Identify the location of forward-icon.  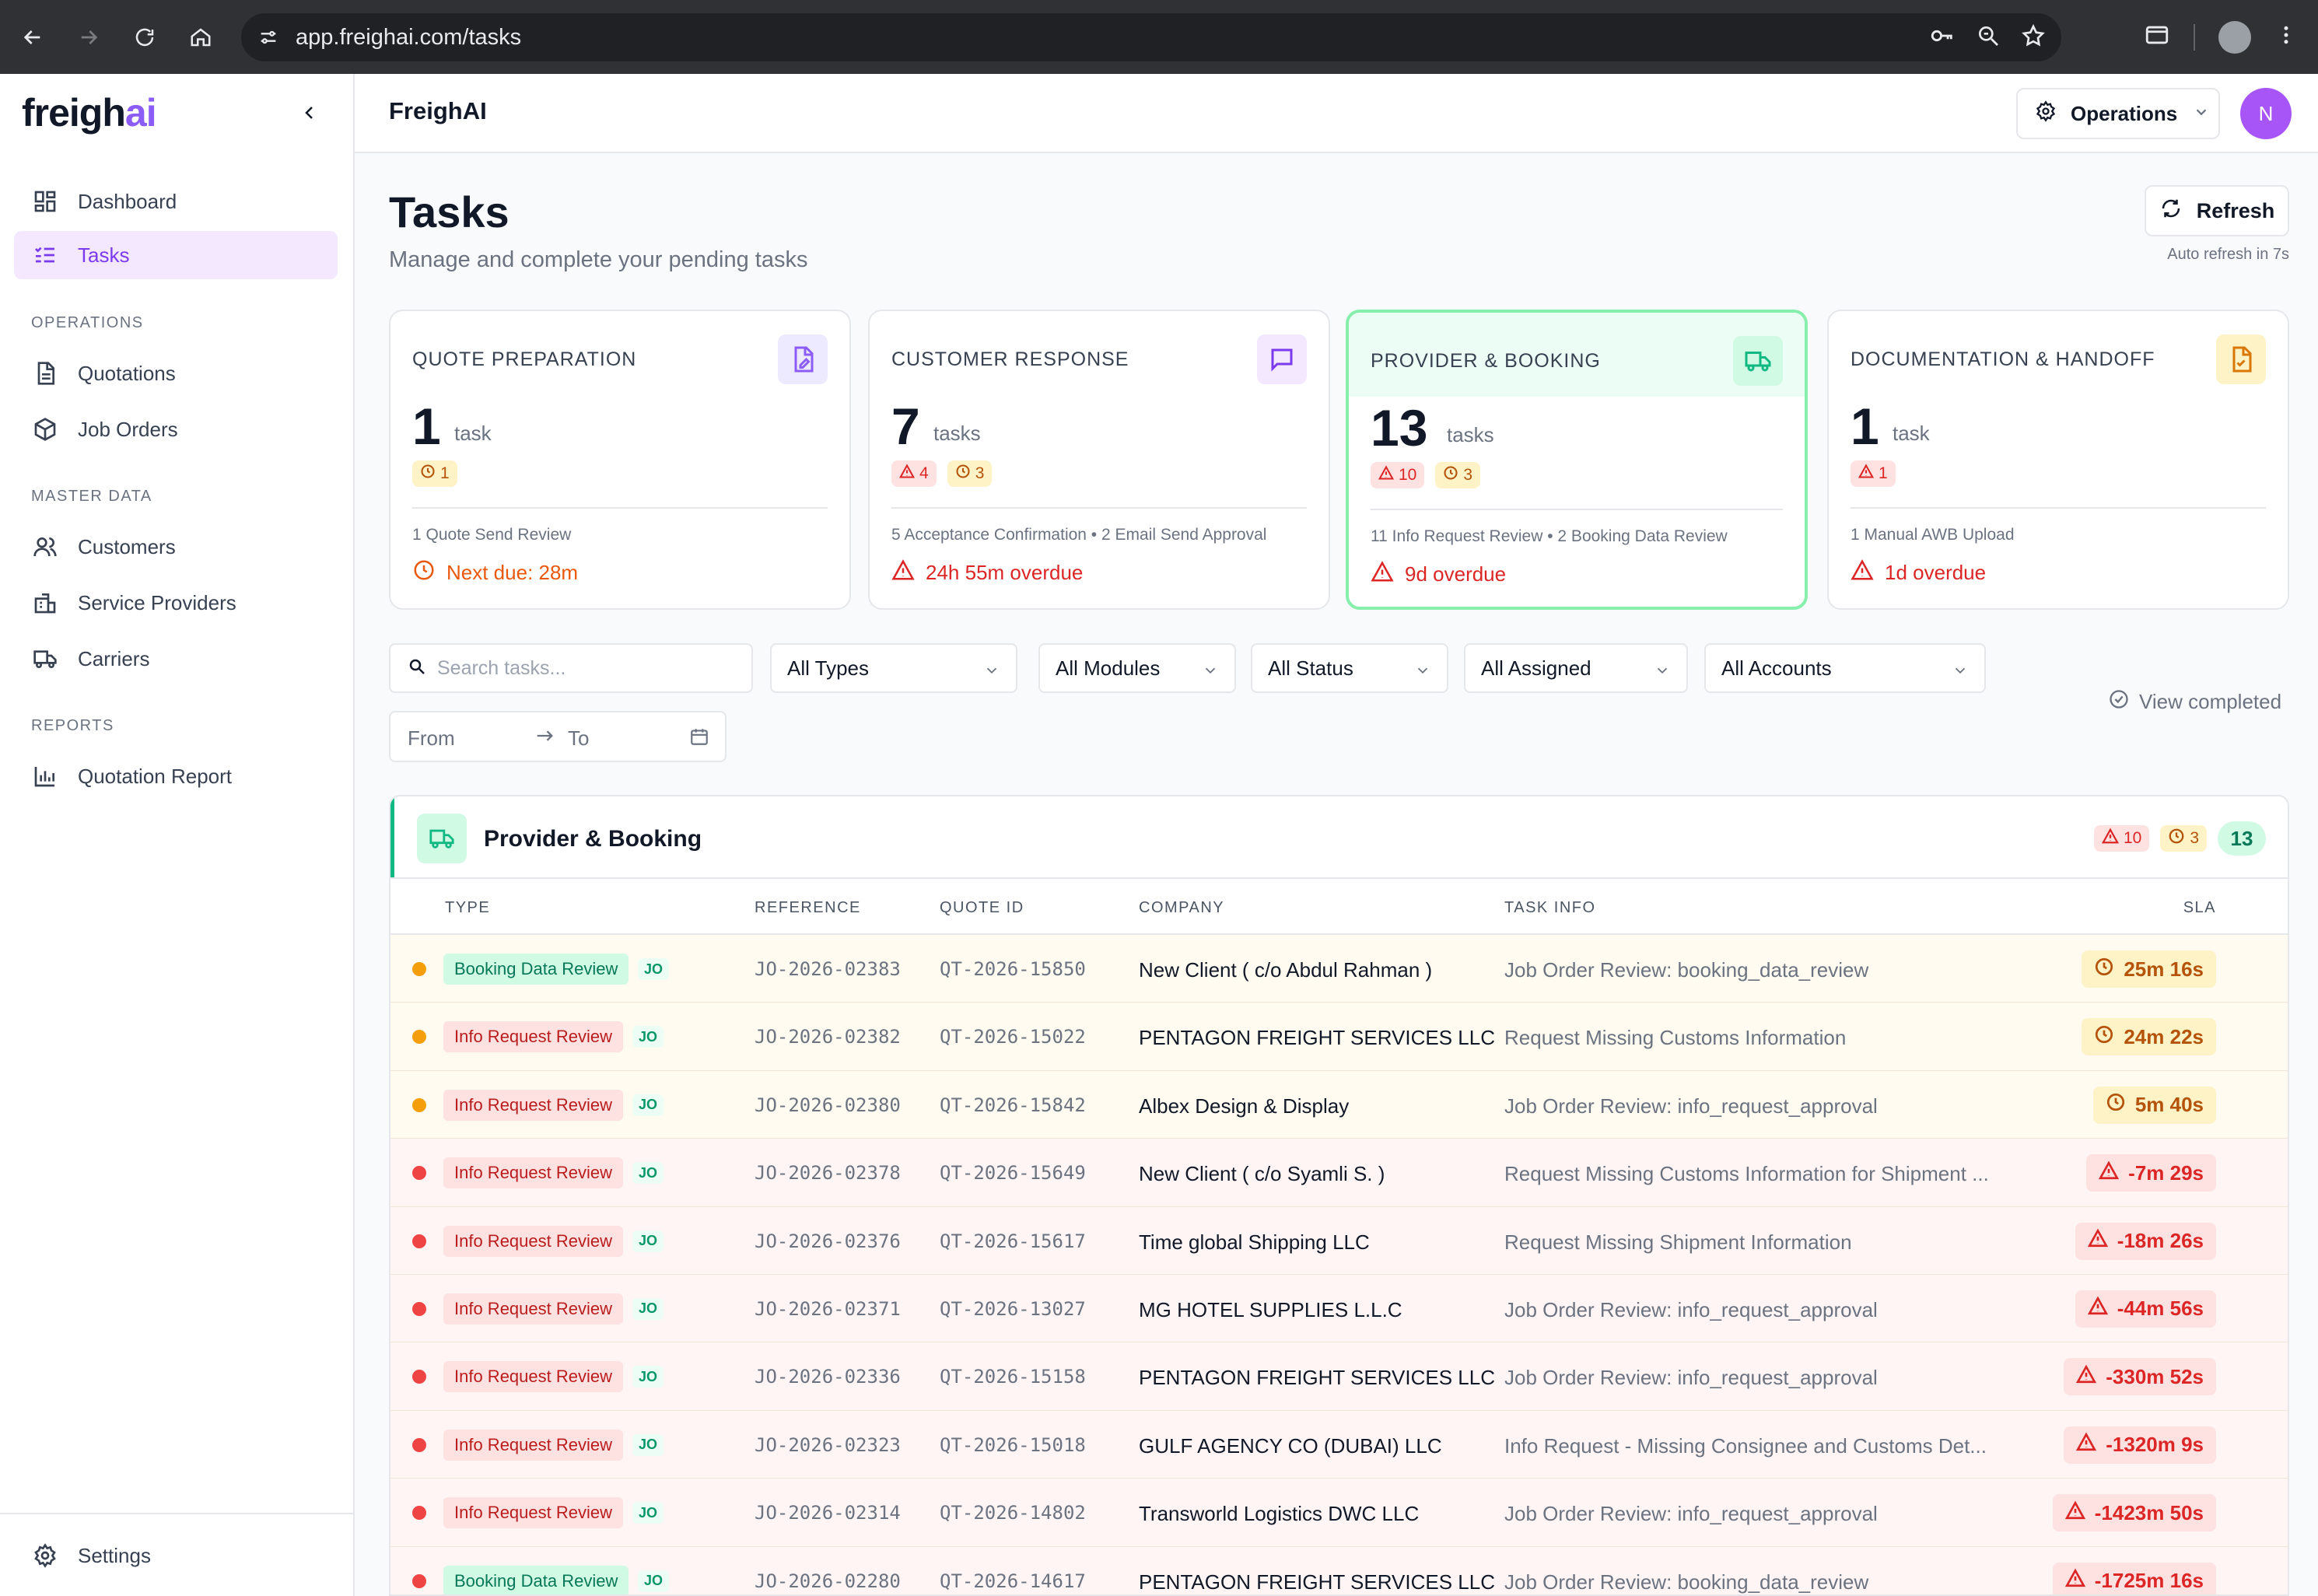
(89, 37).